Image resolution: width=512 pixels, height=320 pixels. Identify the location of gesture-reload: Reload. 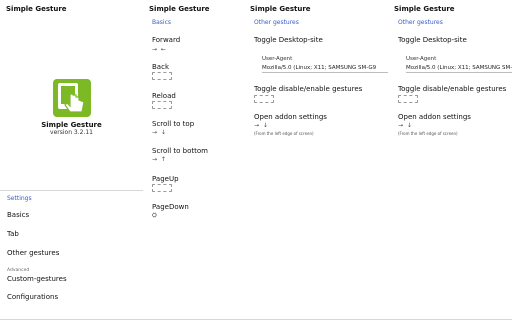
(164, 96).